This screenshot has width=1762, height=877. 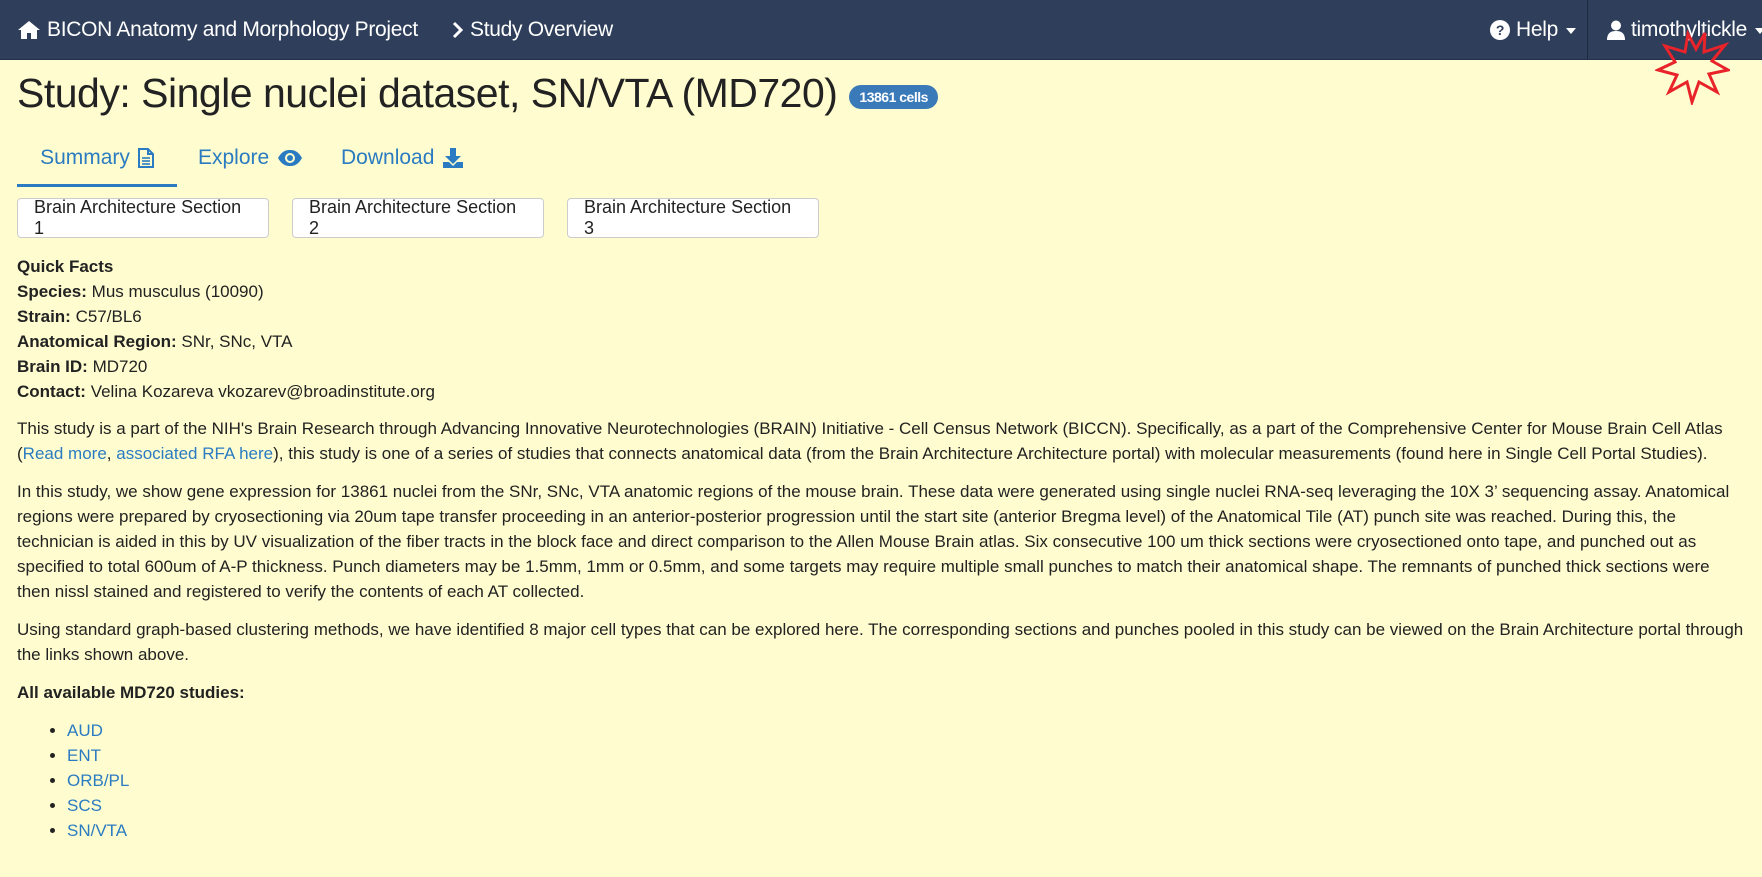 I want to click on fact-strain: Strain: C57/BL6, so click(x=882, y=316).